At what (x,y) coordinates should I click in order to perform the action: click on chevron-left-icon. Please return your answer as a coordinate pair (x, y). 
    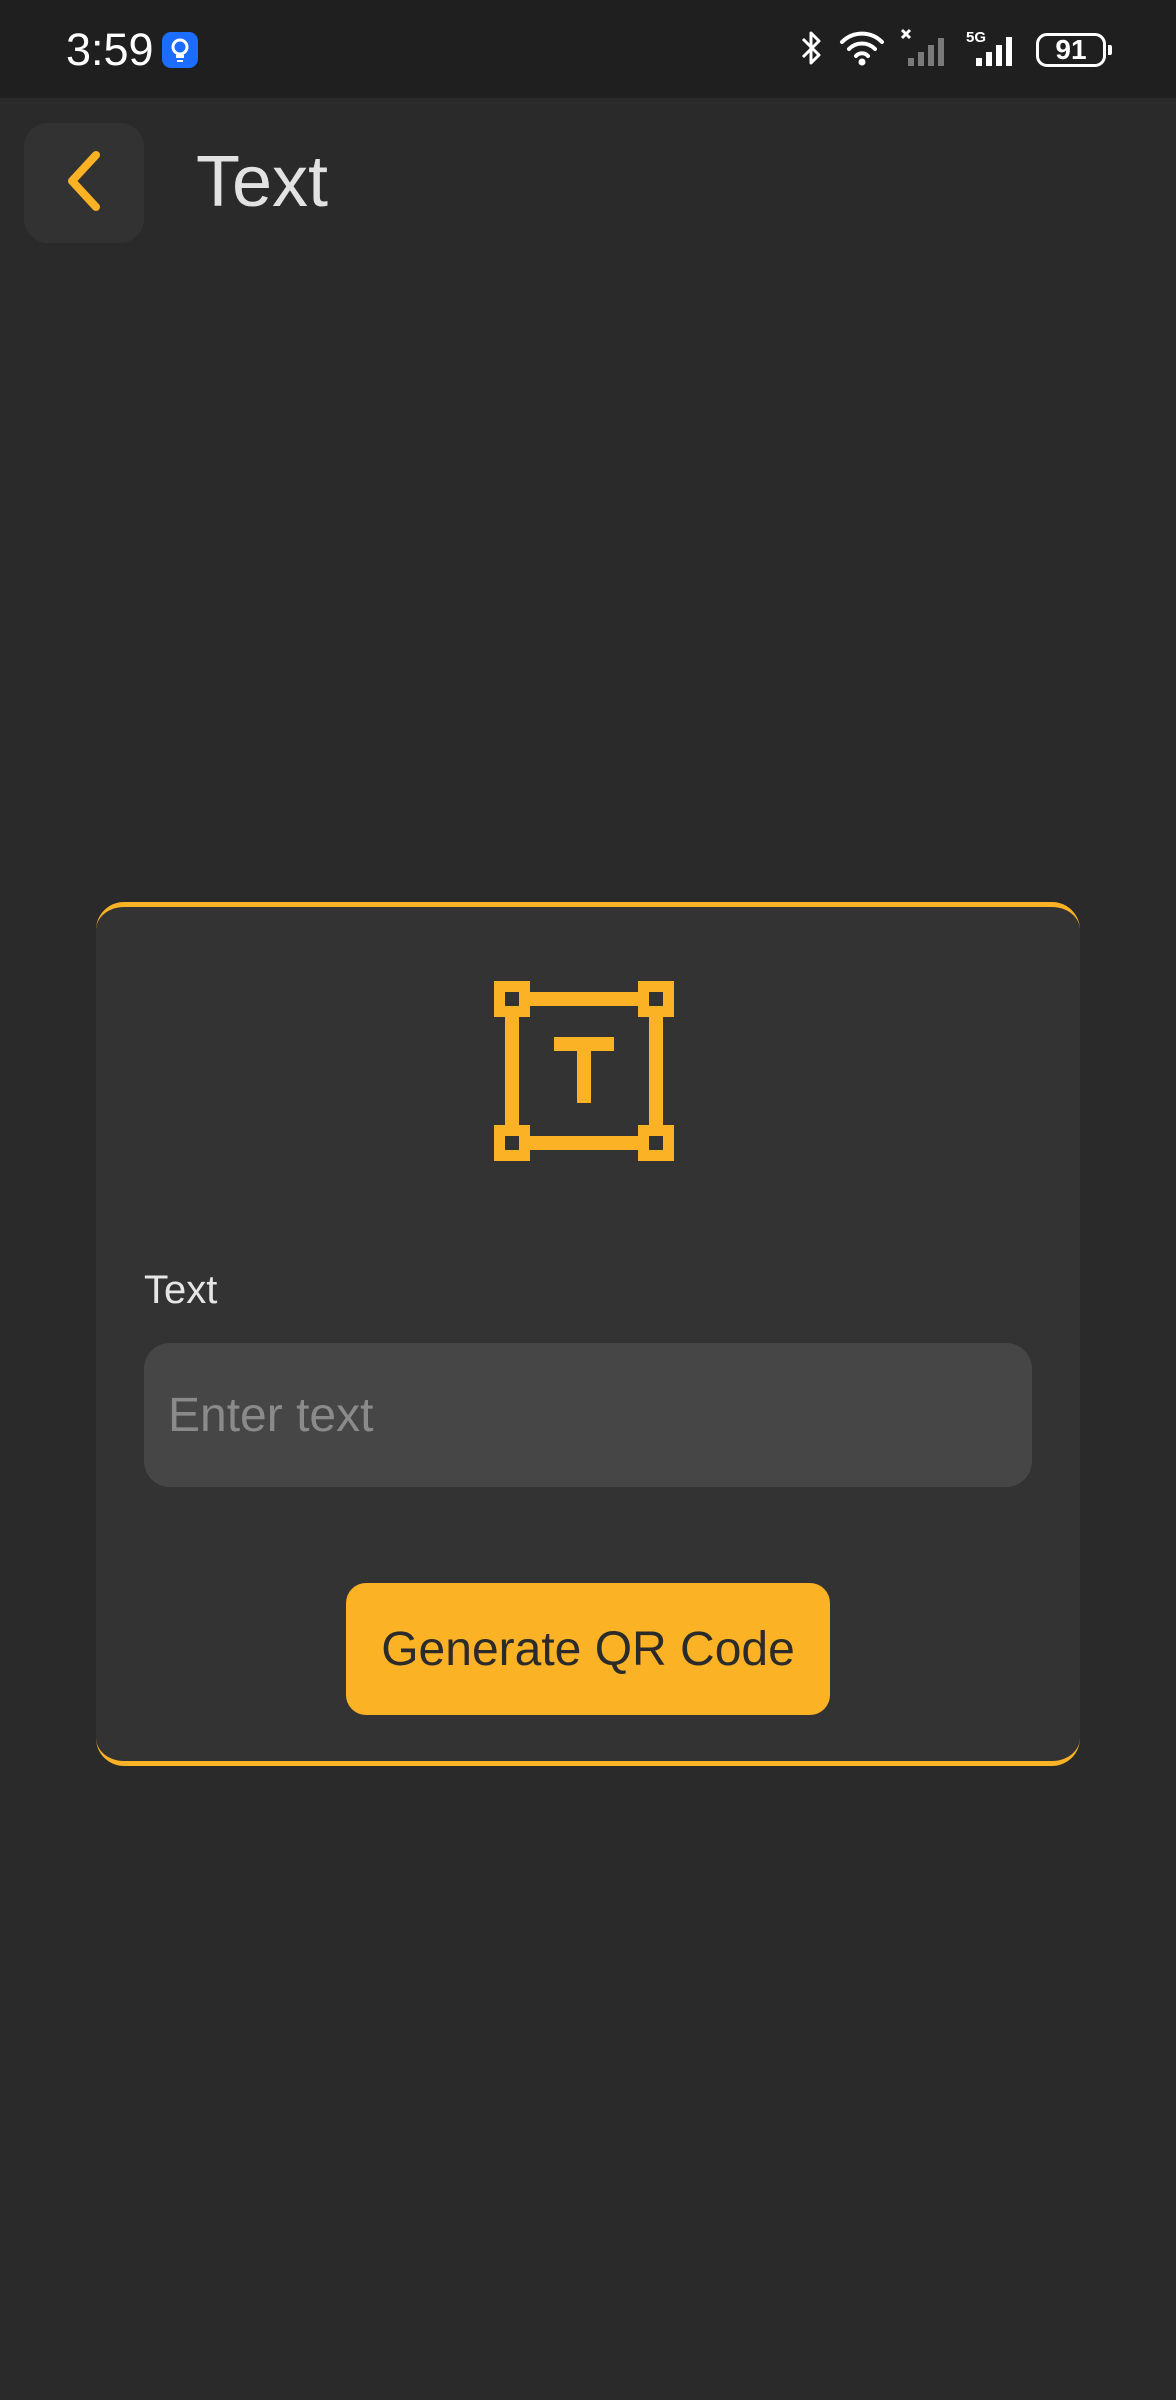
    Looking at the image, I should click on (84, 183).